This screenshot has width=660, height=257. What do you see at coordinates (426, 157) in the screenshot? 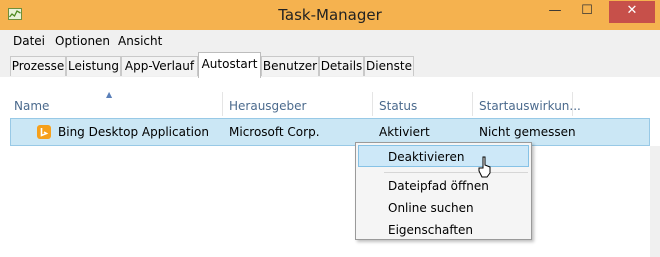
I see `menu-item-deaktivieren: Deaktivieren` at bounding box center [426, 157].